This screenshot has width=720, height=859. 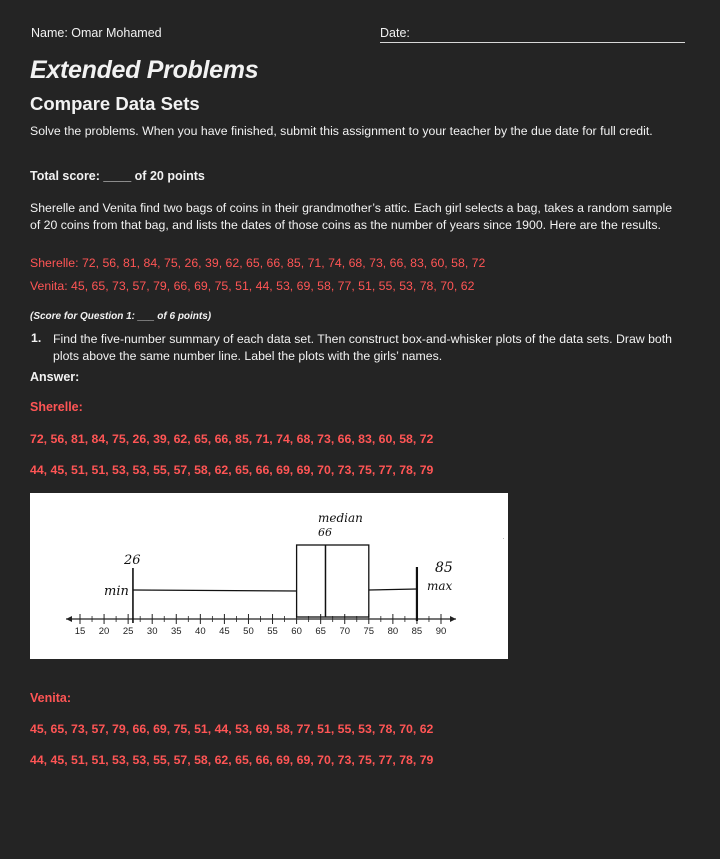 What do you see at coordinates (115, 103) in the screenshot?
I see `section-title: Compare Data Sets` at bounding box center [115, 103].